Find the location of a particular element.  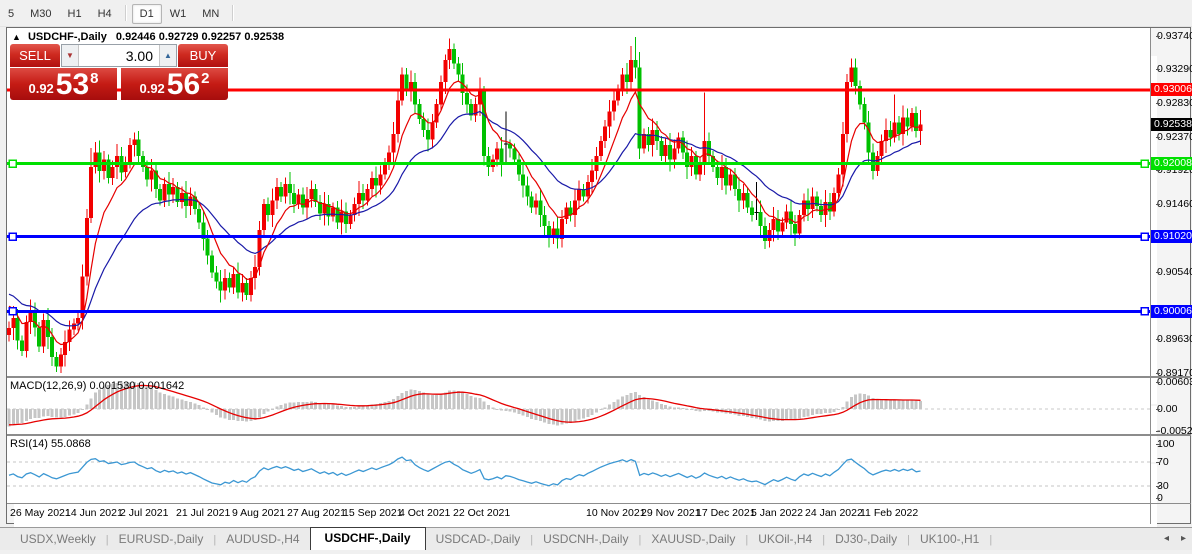

tab-scroll-left-icon: ◂ is located at coordinates (1166, 538).